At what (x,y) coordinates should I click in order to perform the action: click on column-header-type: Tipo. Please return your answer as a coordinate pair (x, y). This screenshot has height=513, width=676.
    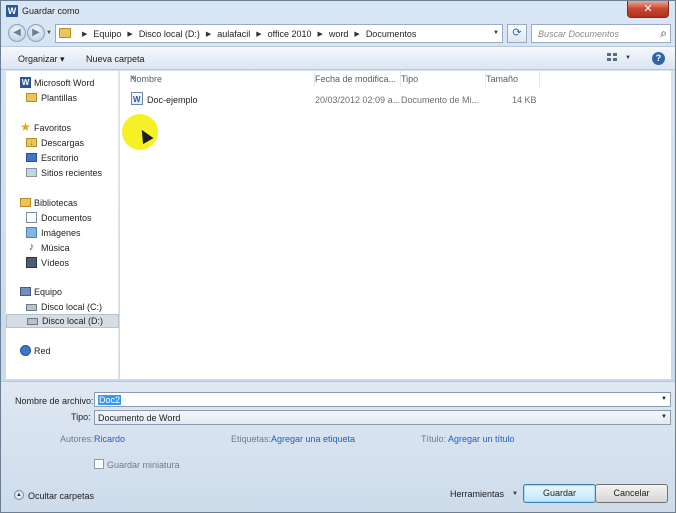
    Looking at the image, I should click on (443, 79).